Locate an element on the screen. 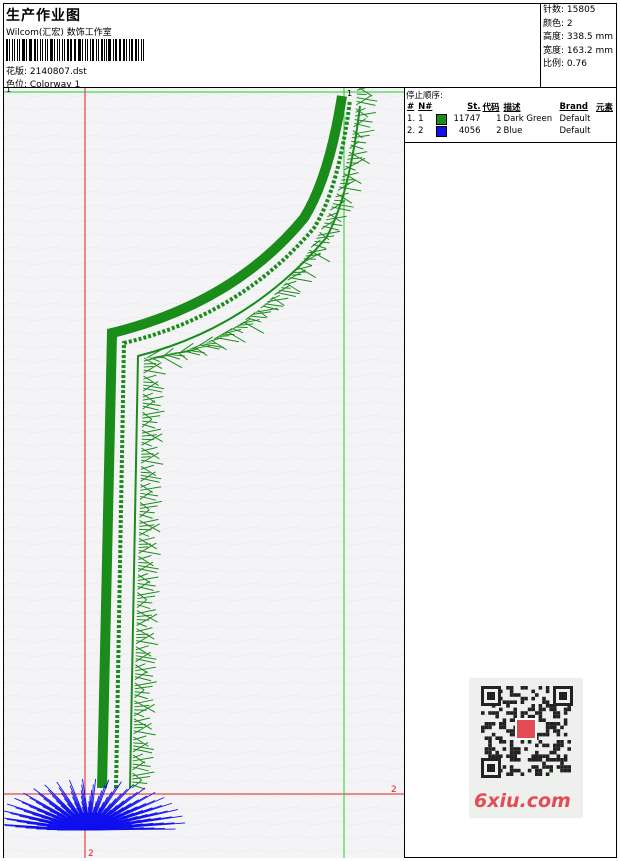 The width and height of the screenshot is (620, 861). color-swatch-blue is located at coordinates (442, 131).